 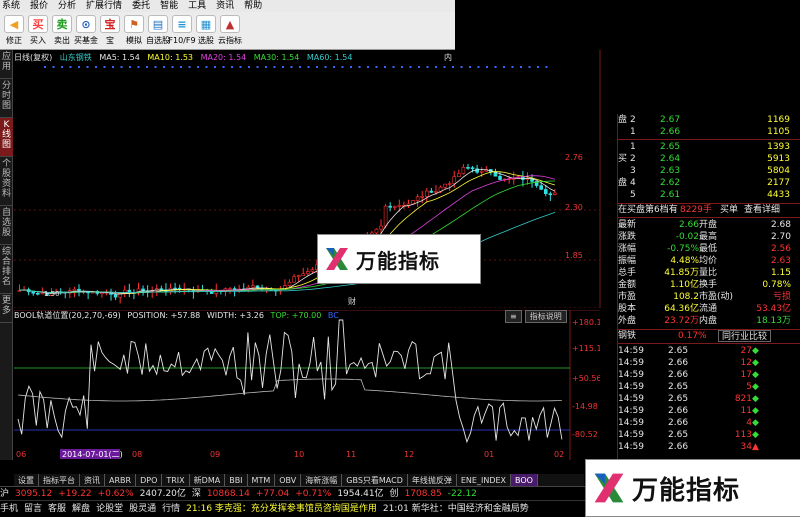 I want to click on menu-item-6: 工具, so click(x=197, y=6).